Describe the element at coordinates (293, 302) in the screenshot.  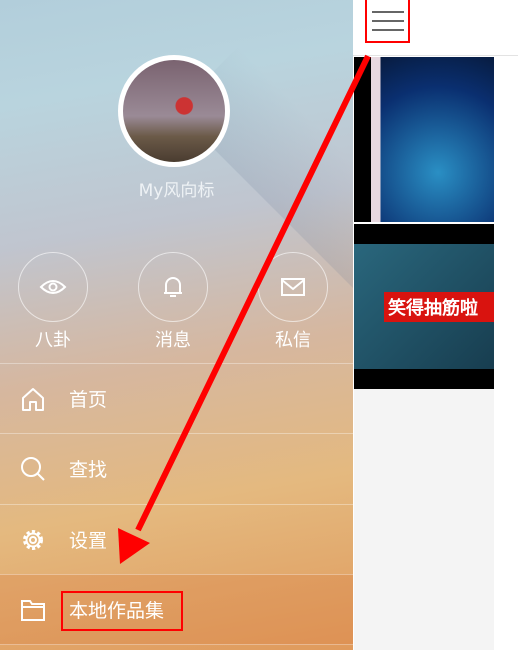
I see `quick-action-private-message: 私信` at that location.